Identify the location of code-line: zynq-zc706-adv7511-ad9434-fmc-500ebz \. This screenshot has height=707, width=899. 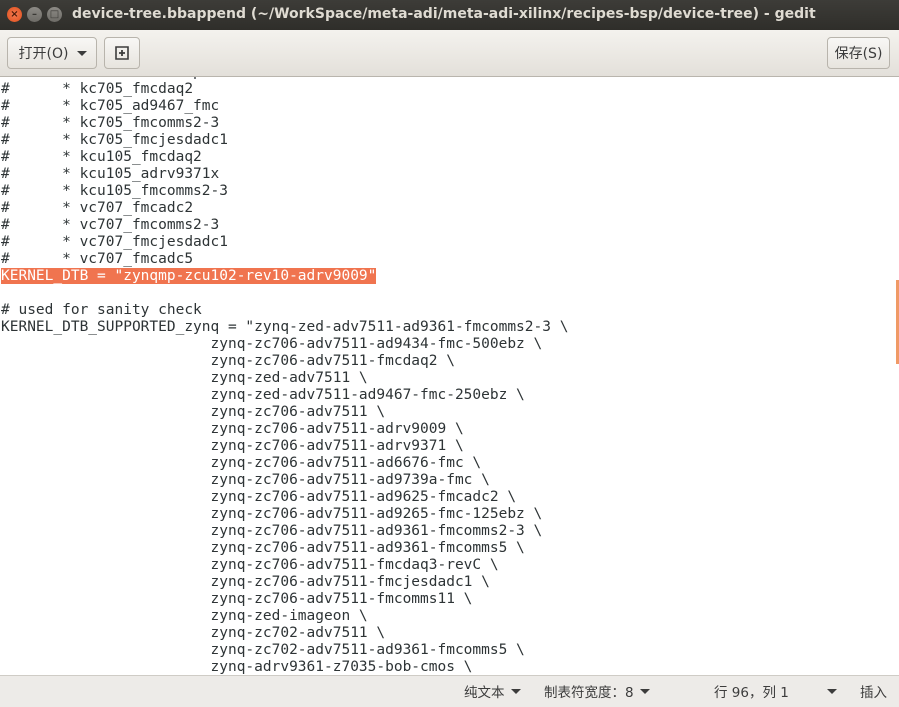
(272, 344).